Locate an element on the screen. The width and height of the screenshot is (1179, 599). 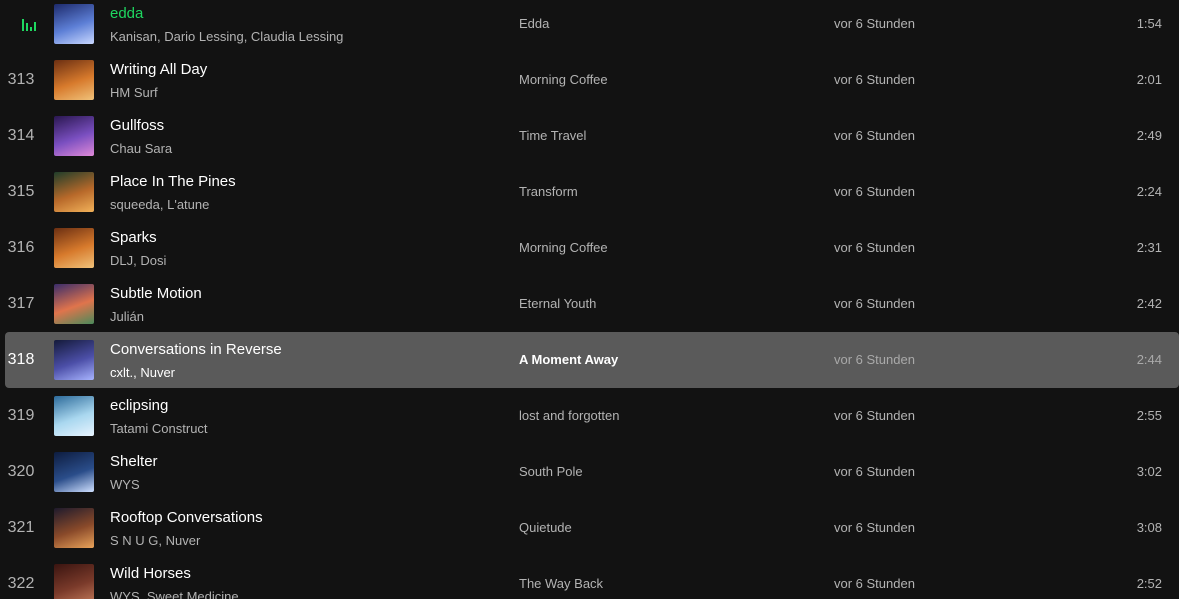
track-number: 314 is located at coordinates (21, 135).